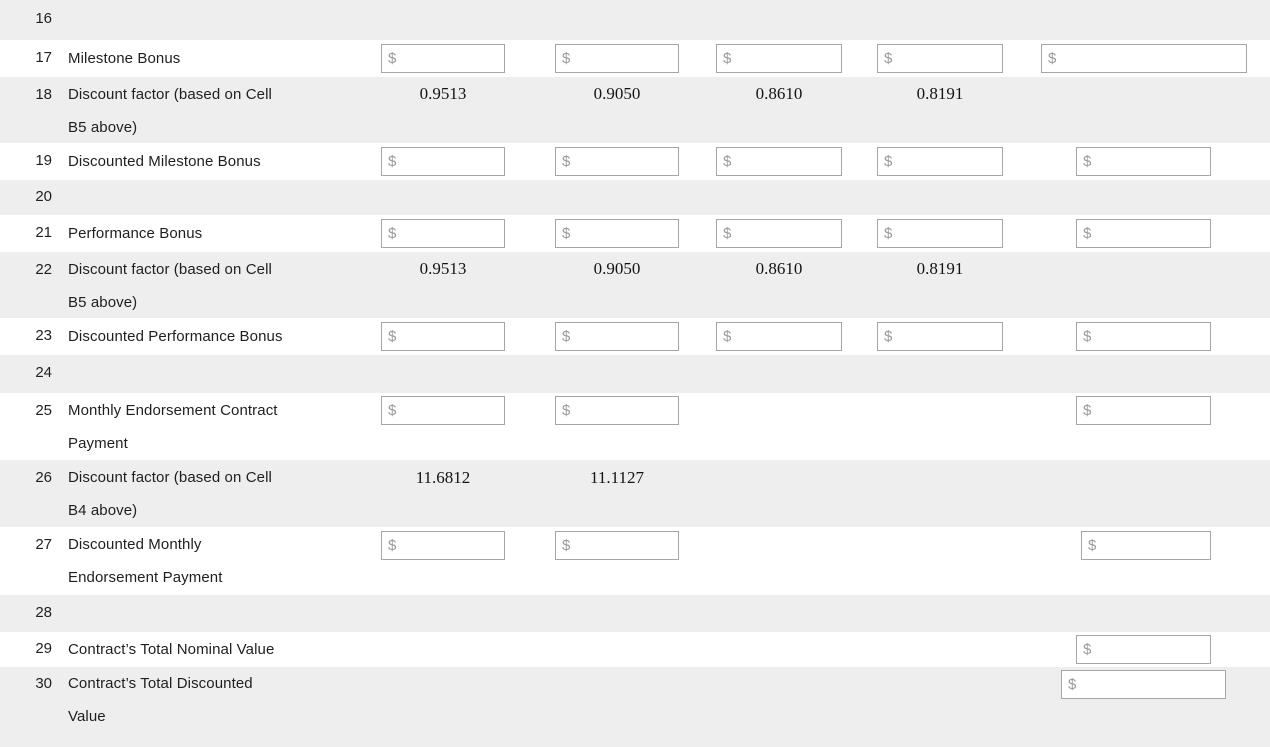 The width and height of the screenshot is (1270, 747). What do you see at coordinates (443, 93) in the screenshot?
I see `discount-factor-year1: 0.9513` at bounding box center [443, 93].